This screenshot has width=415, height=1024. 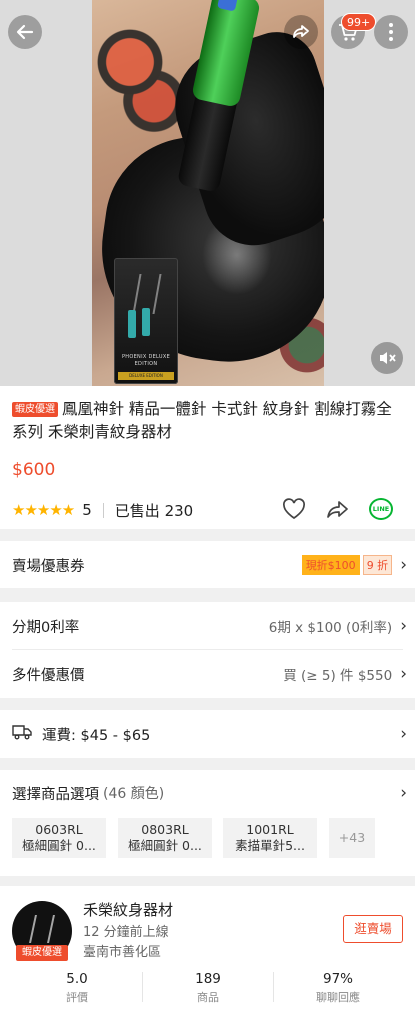 I want to click on stat-label: 聊聊回應, so click(x=338, y=997).